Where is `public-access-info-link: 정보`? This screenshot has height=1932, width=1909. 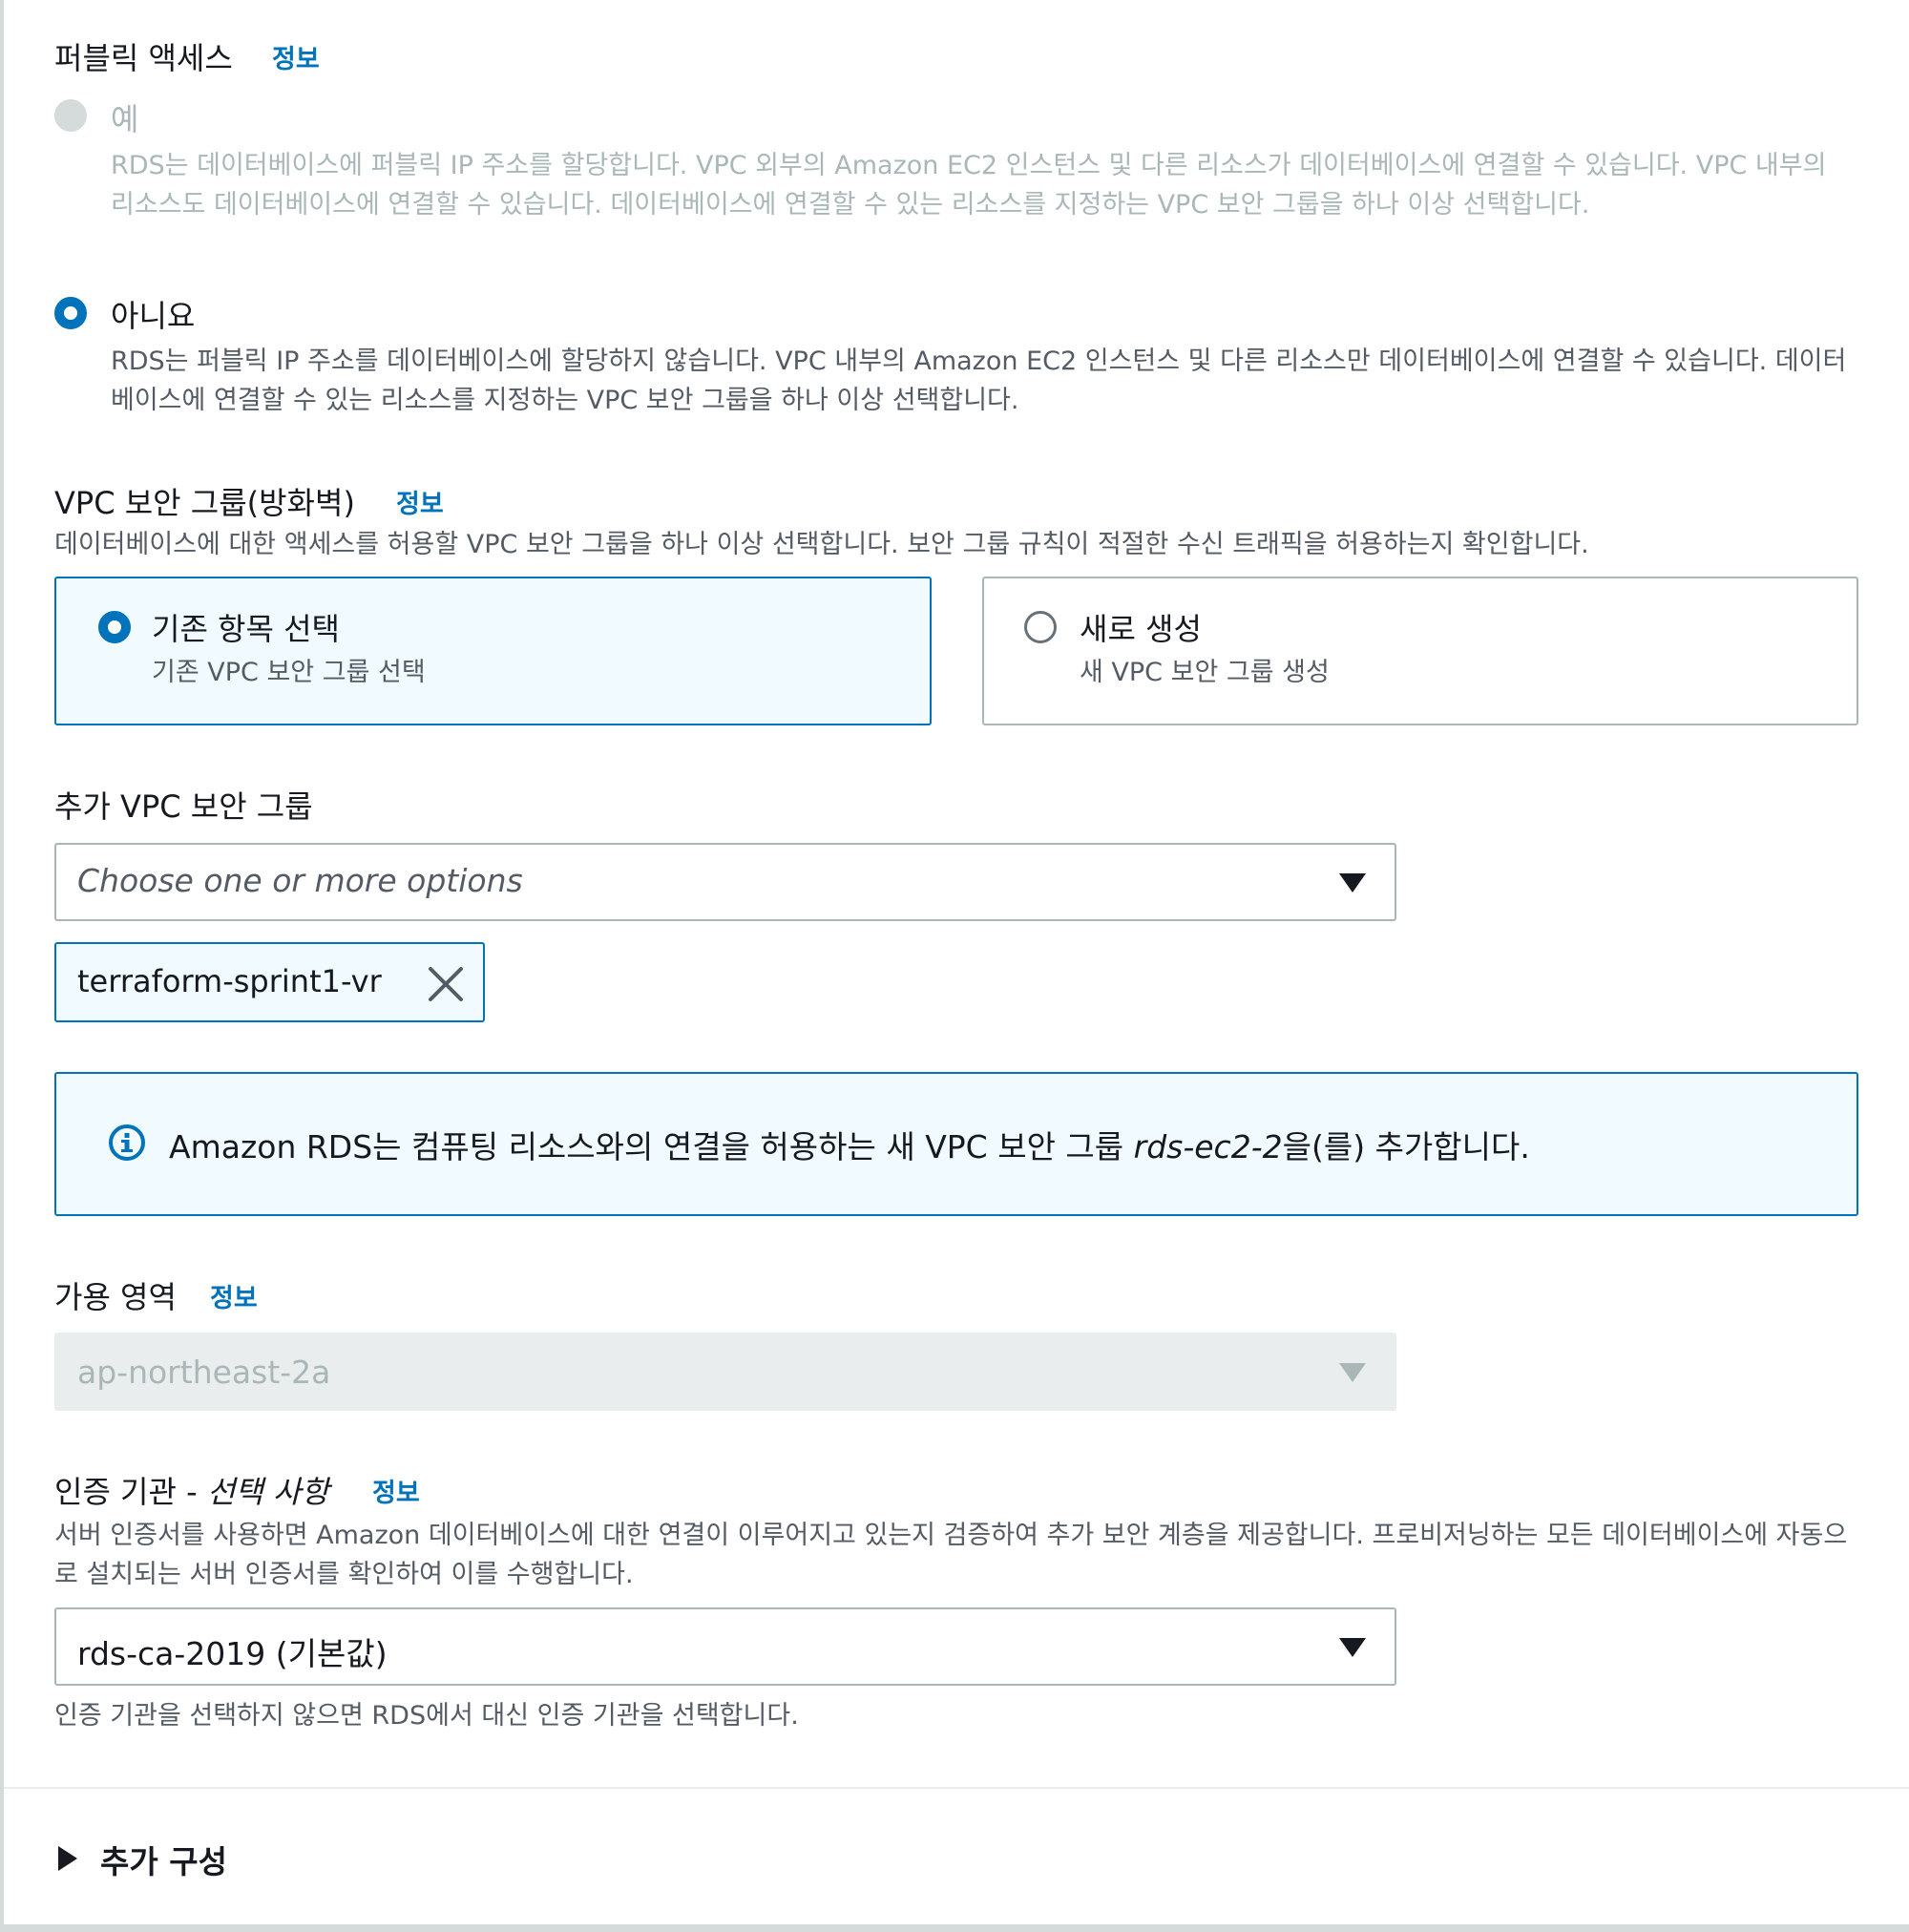
public-access-info-link: 정보 is located at coordinates (296, 57).